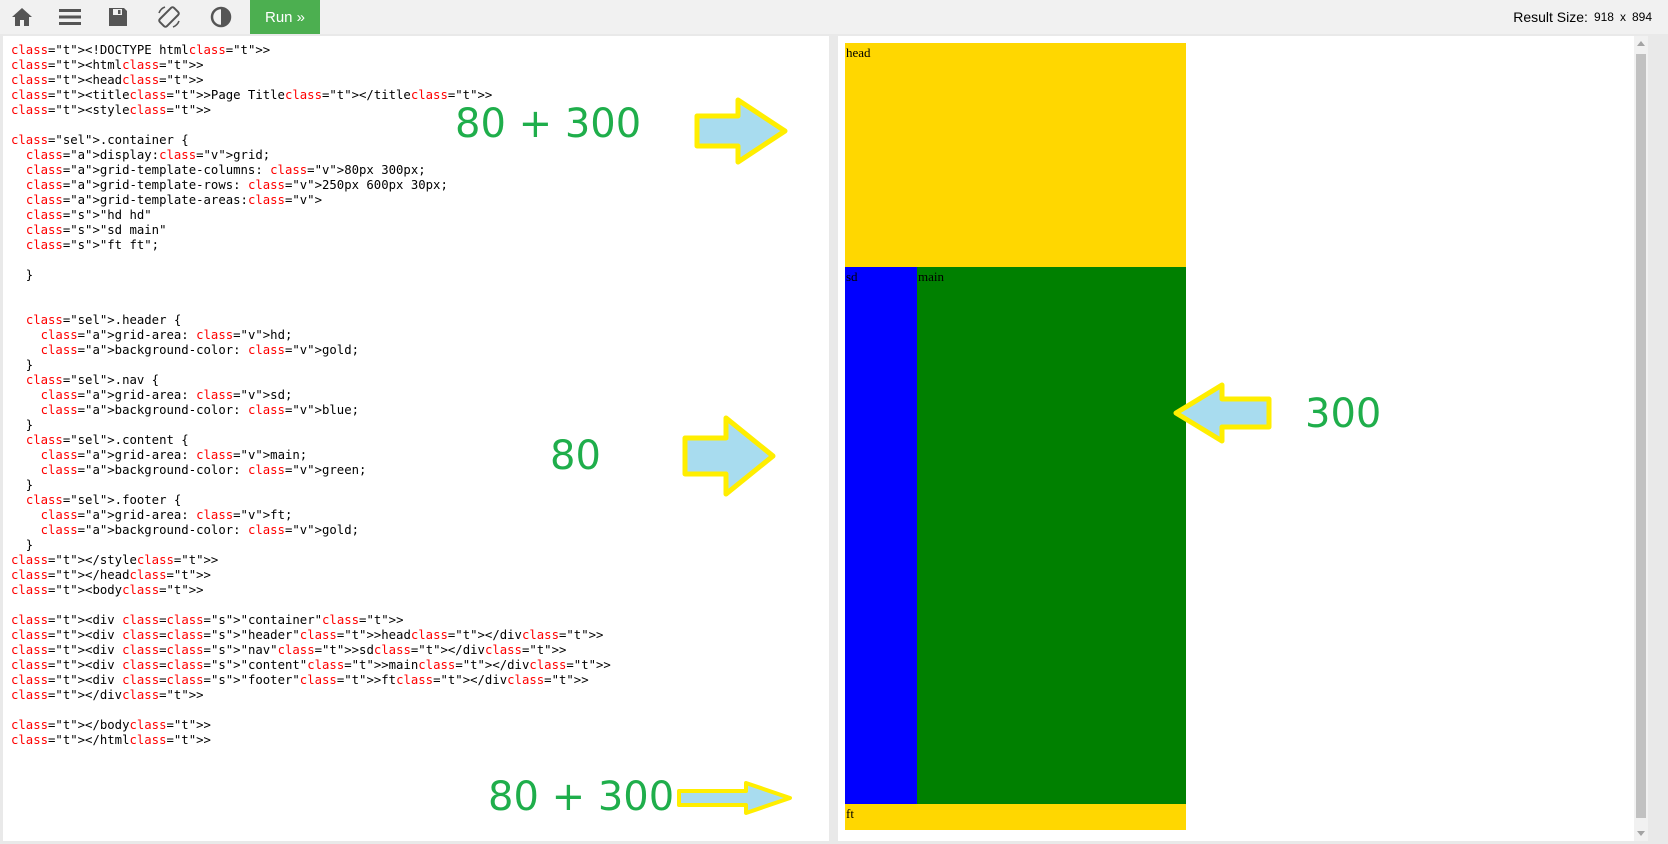  Describe the element at coordinates (221, 17) in the screenshot. I see `contrast-icon` at that location.